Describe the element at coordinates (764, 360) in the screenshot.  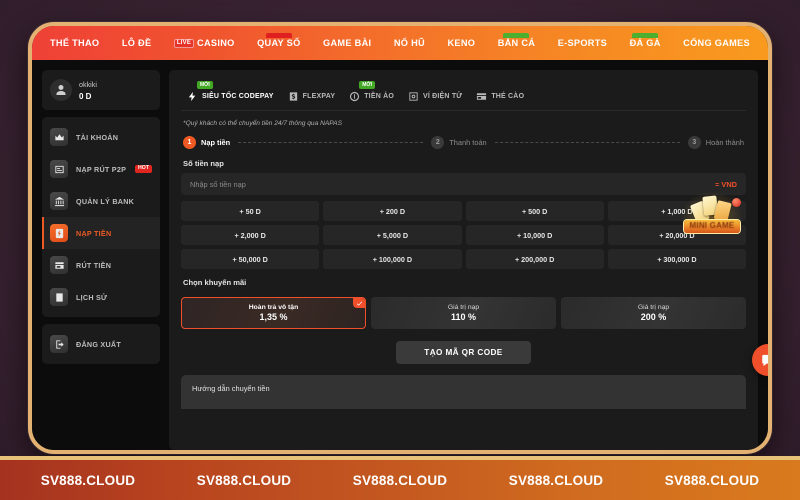
I see `chat-bubble-icon` at that location.